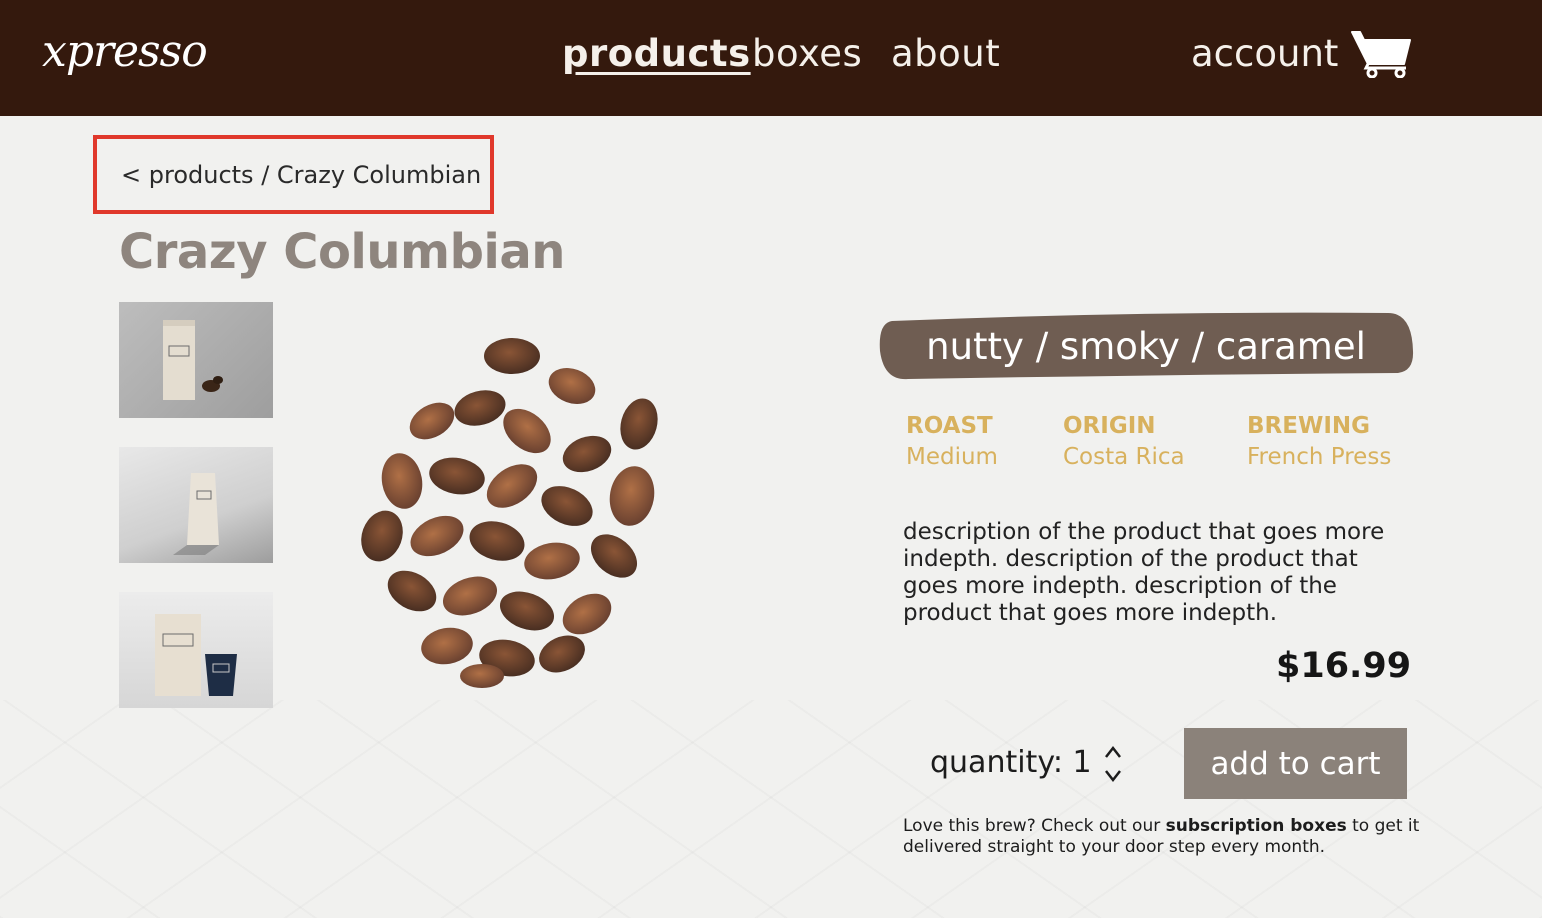  What do you see at coordinates (656, 53) in the screenshot?
I see `nav-products: products` at bounding box center [656, 53].